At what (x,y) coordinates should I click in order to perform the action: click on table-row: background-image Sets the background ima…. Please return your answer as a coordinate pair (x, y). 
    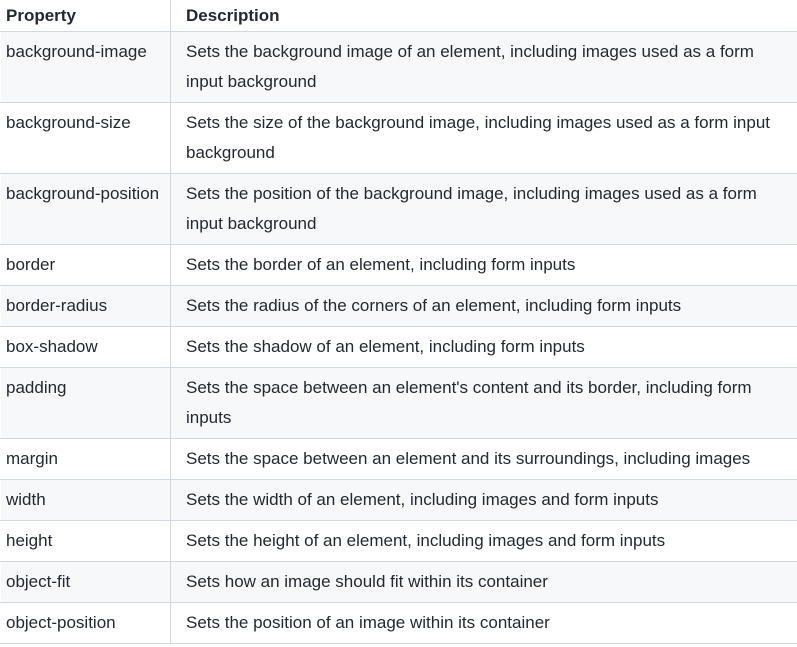
    Looking at the image, I should click on (398, 67).